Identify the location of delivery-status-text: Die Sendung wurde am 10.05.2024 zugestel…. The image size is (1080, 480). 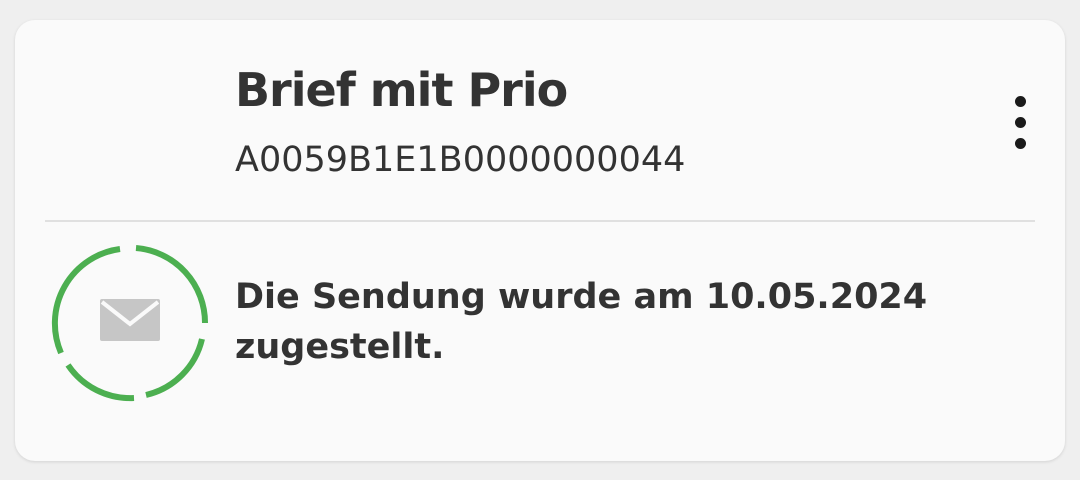
(581, 322).